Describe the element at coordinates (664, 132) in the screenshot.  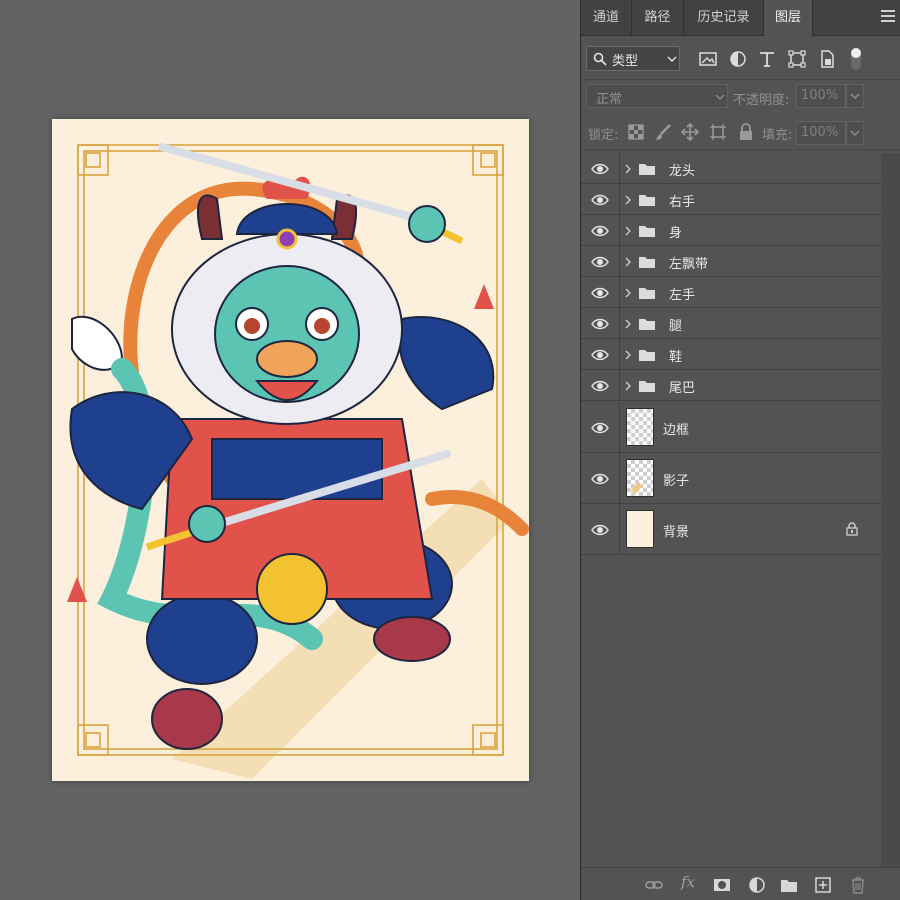
I see `lock-image-icon` at that location.